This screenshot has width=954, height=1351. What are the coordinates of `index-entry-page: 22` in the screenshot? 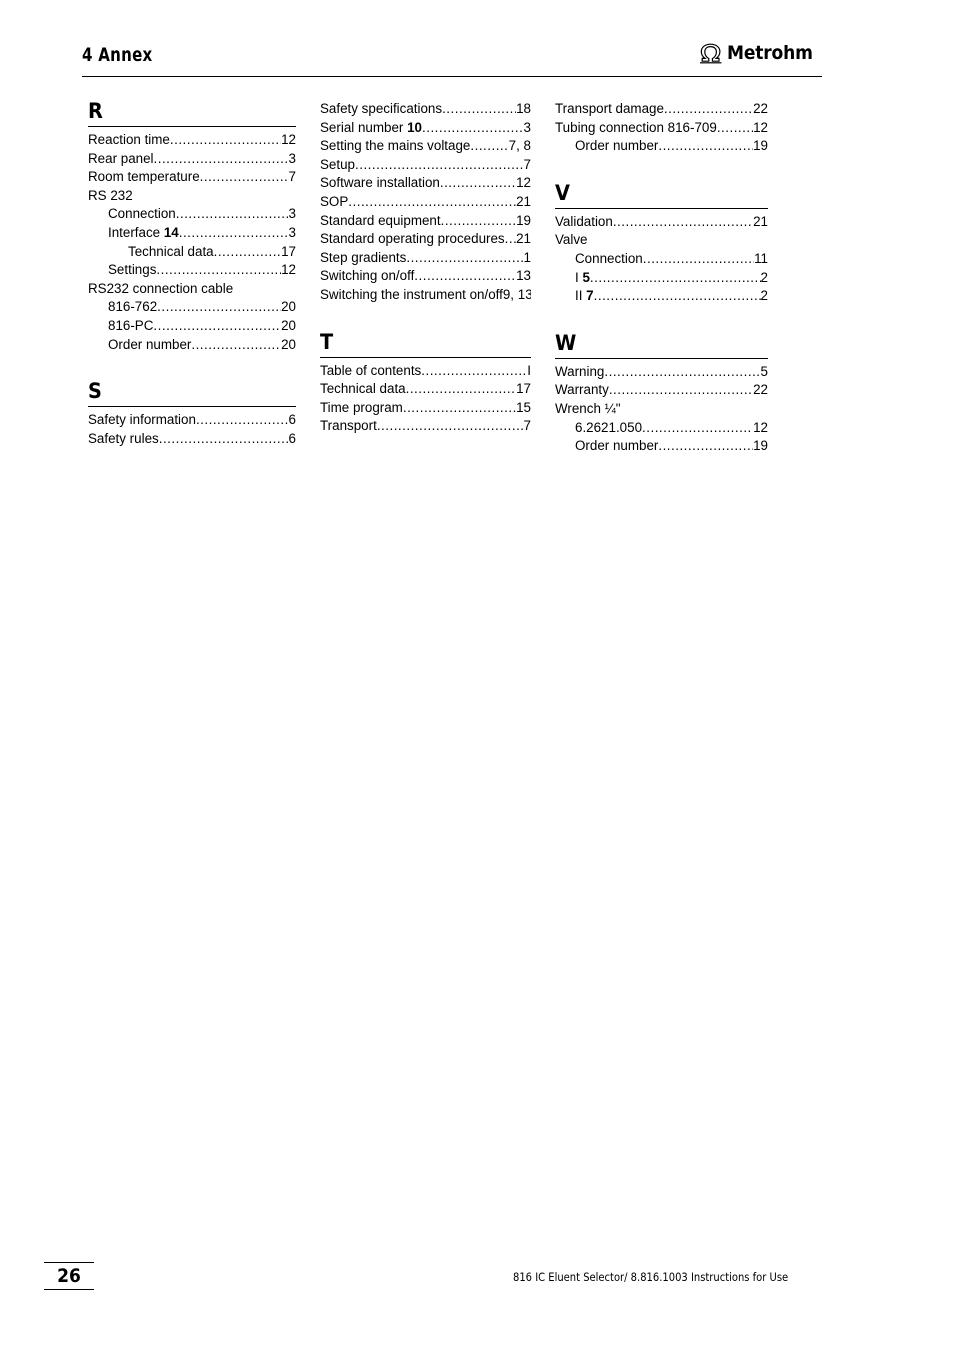 It's located at (760, 390).